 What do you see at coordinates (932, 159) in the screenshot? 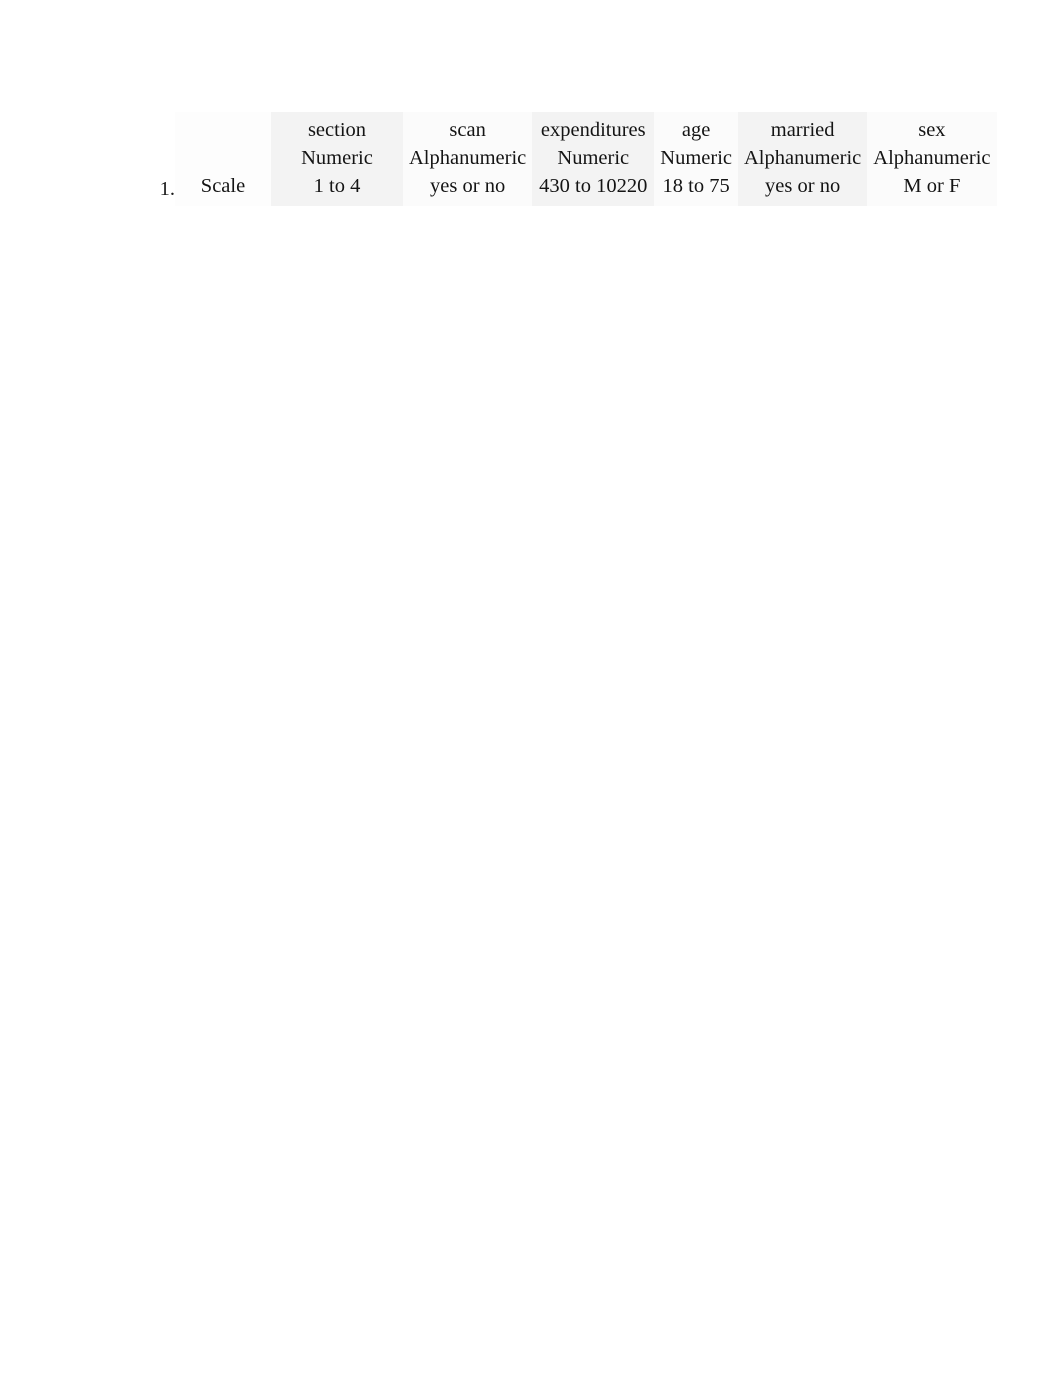
I see `type-cell-sex: Alphanumeric` at bounding box center [932, 159].